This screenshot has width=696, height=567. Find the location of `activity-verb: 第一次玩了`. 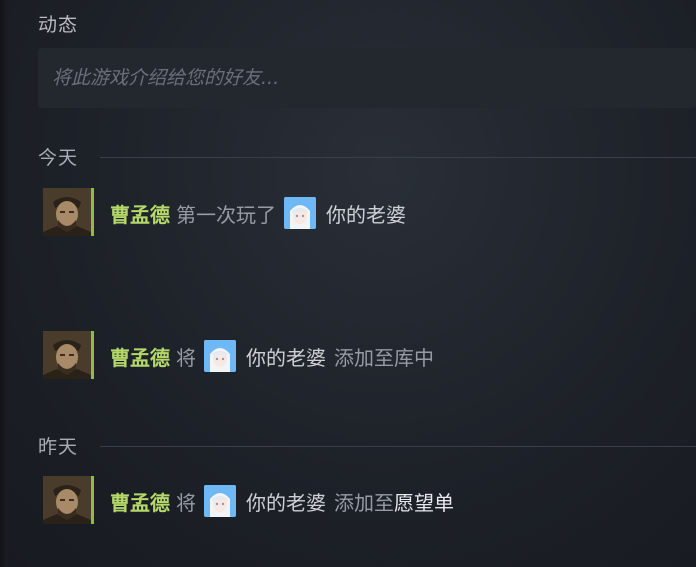

activity-verb: 第一次玩了 is located at coordinates (226, 214).